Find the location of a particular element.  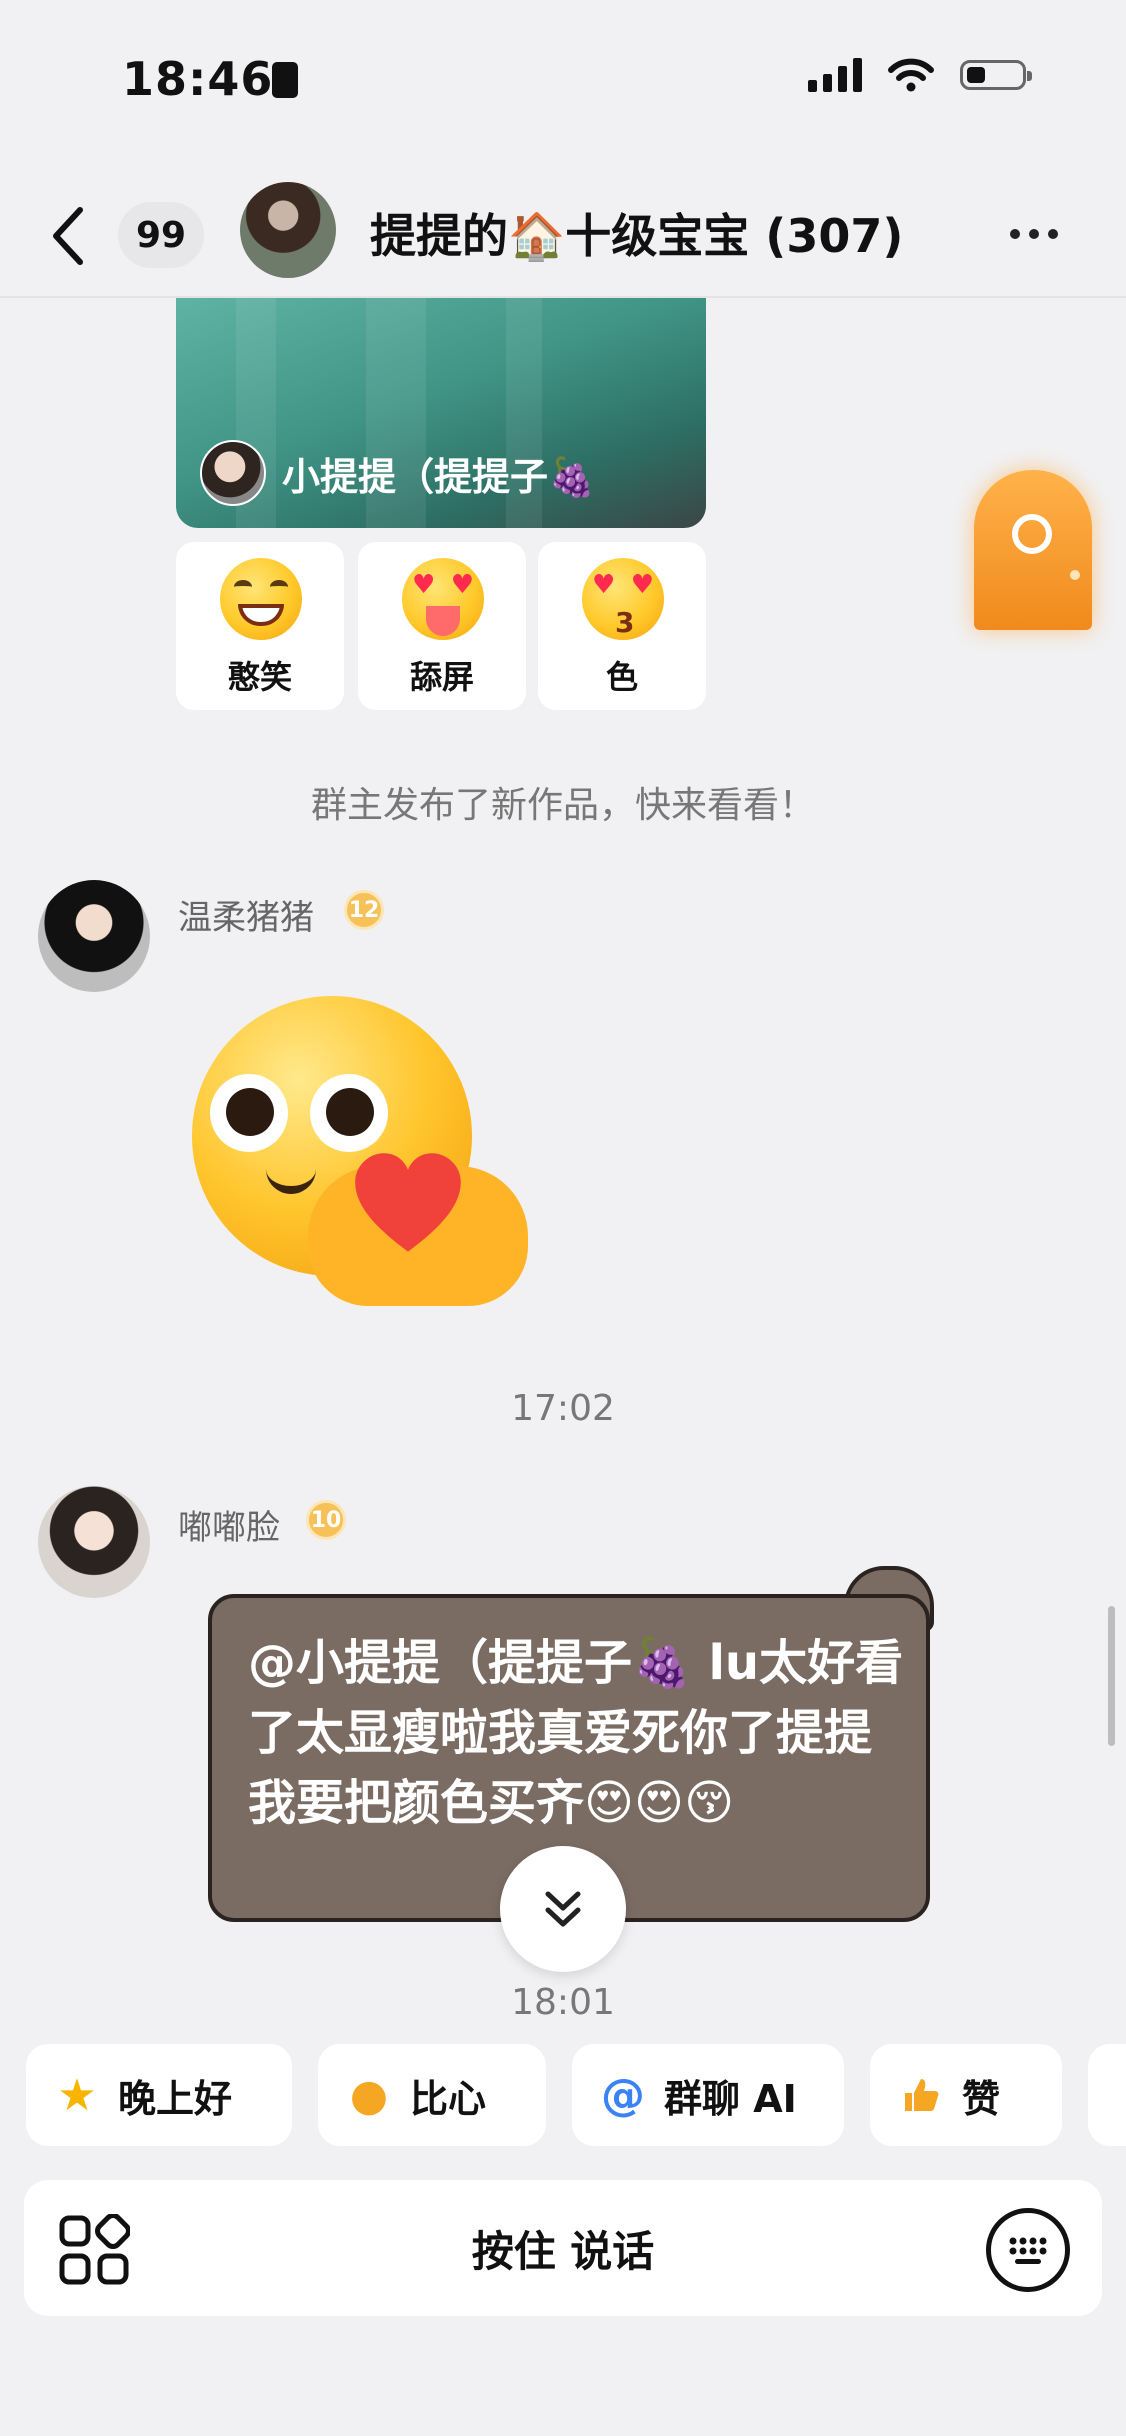

level-badge: 12 is located at coordinates (364, 910).